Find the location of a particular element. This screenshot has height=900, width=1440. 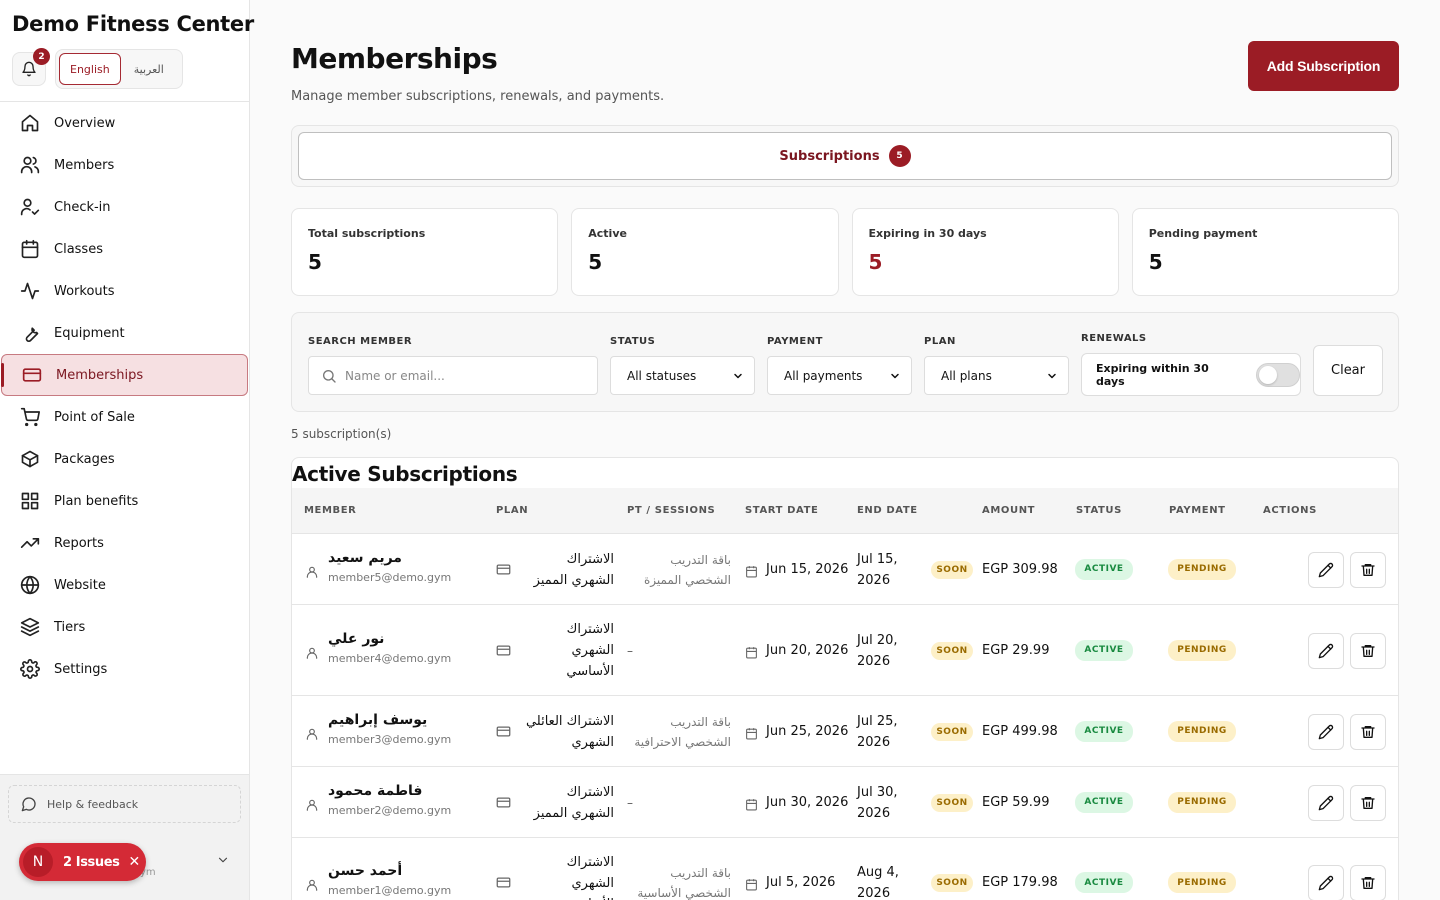

sidebar-item-label: Point of Sale is located at coordinates (94, 417).